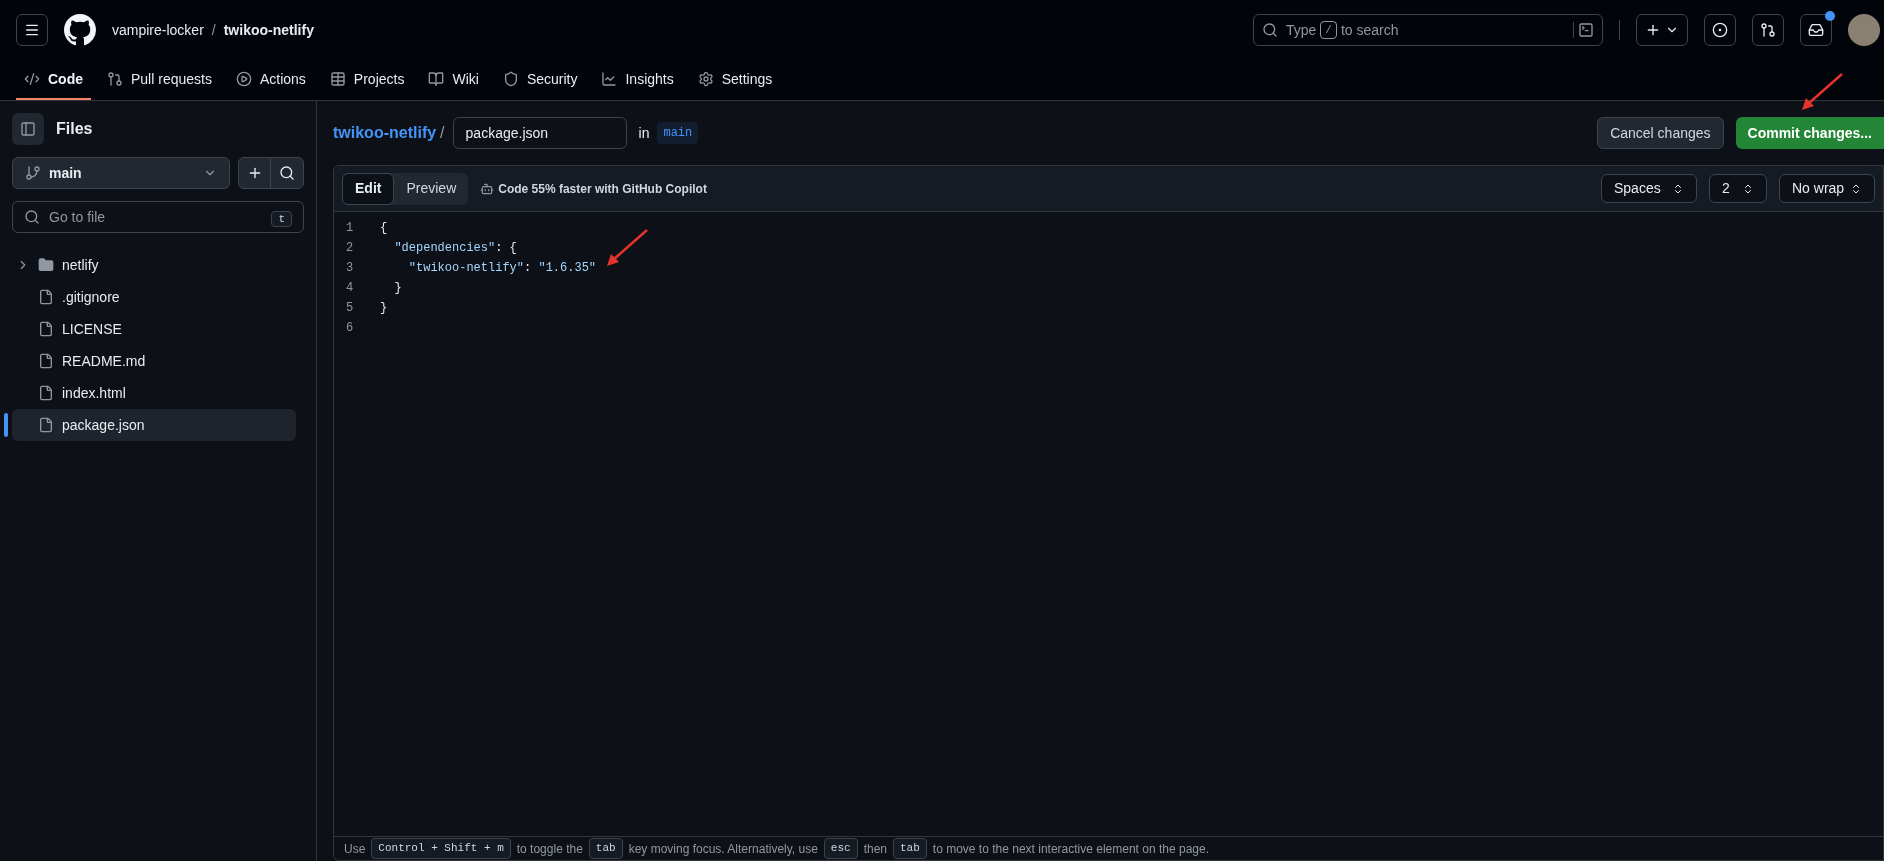 The width and height of the screenshot is (1884, 861). Describe the element at coordinates (723, 849) in the screenshot. I see `keyboard-hint: key moving focus. Alternatively, use` at that location.